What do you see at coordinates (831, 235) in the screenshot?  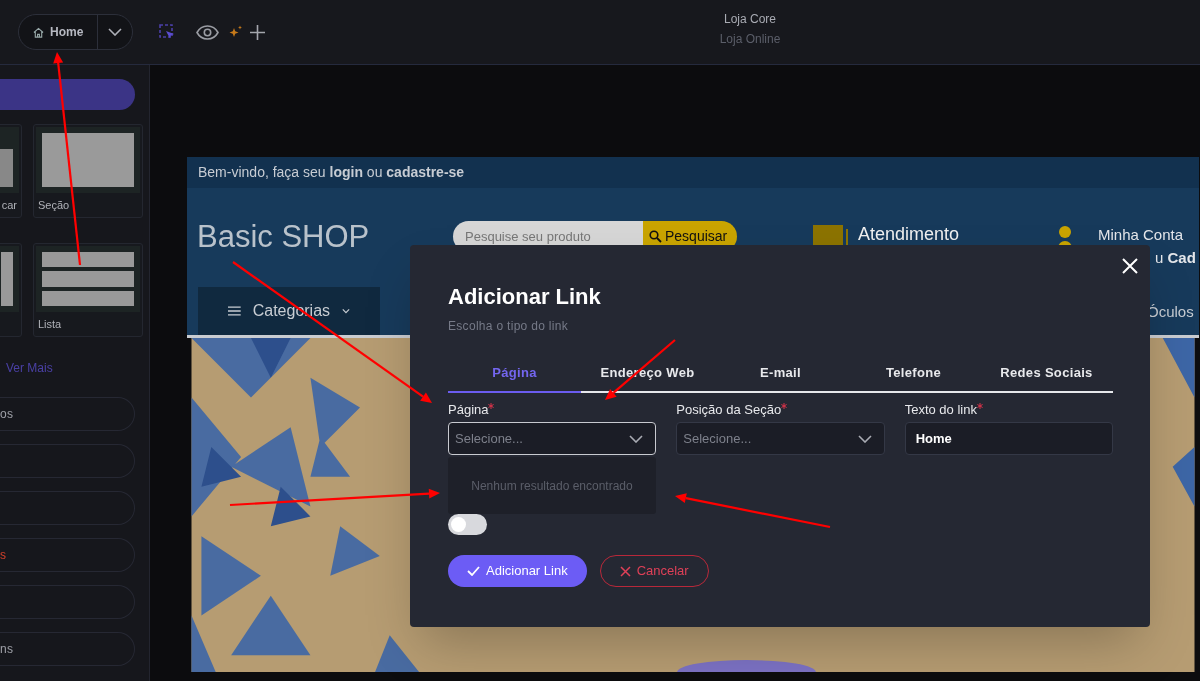 I see `headset-icon` at bounding box center [831, 235].